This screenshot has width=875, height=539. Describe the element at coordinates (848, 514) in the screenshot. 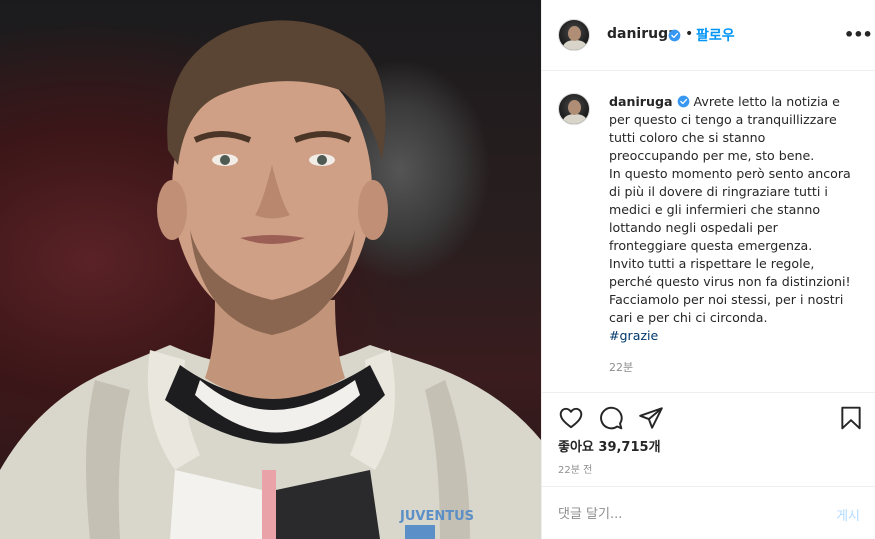

I see `post-comment-button: 게시` at that location.